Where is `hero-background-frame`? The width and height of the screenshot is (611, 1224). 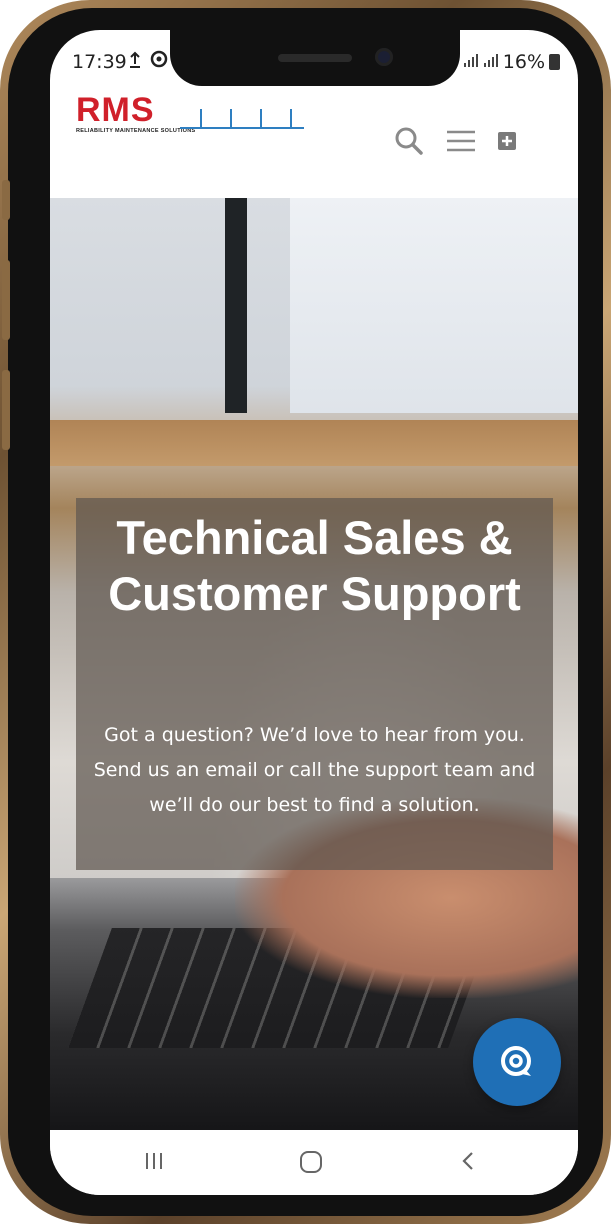 hero-background-frame is located at coordinates (236, 305).